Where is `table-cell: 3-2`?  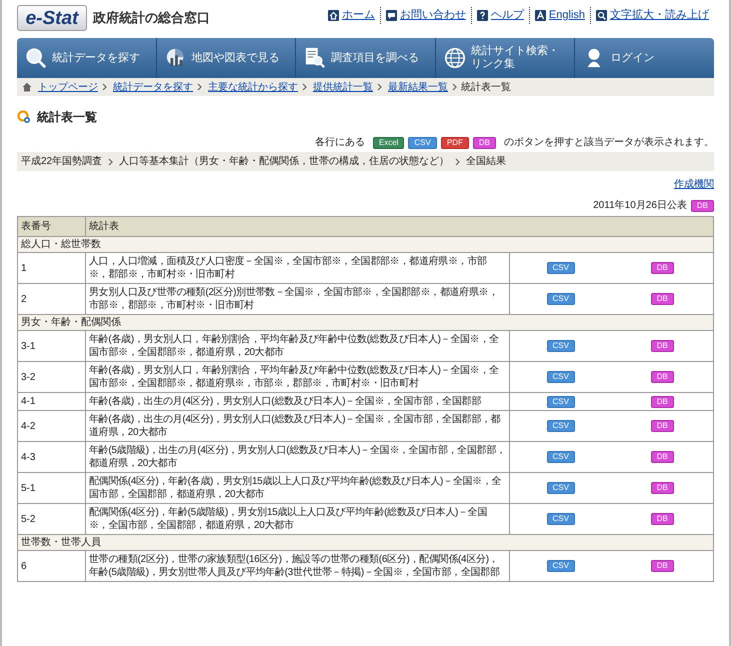 table-cell: 3-2 is located at coordinates (52, 377).